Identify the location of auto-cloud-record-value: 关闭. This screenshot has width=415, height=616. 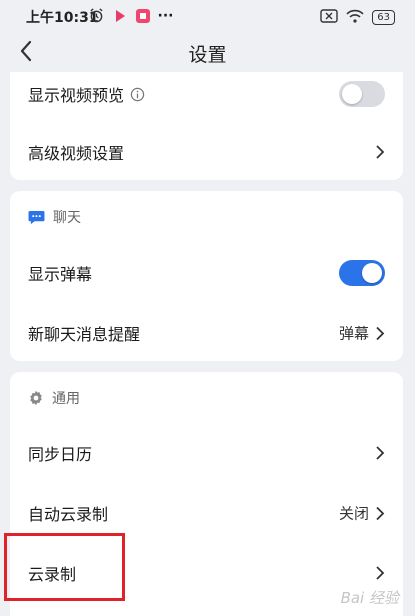
(353, 513).